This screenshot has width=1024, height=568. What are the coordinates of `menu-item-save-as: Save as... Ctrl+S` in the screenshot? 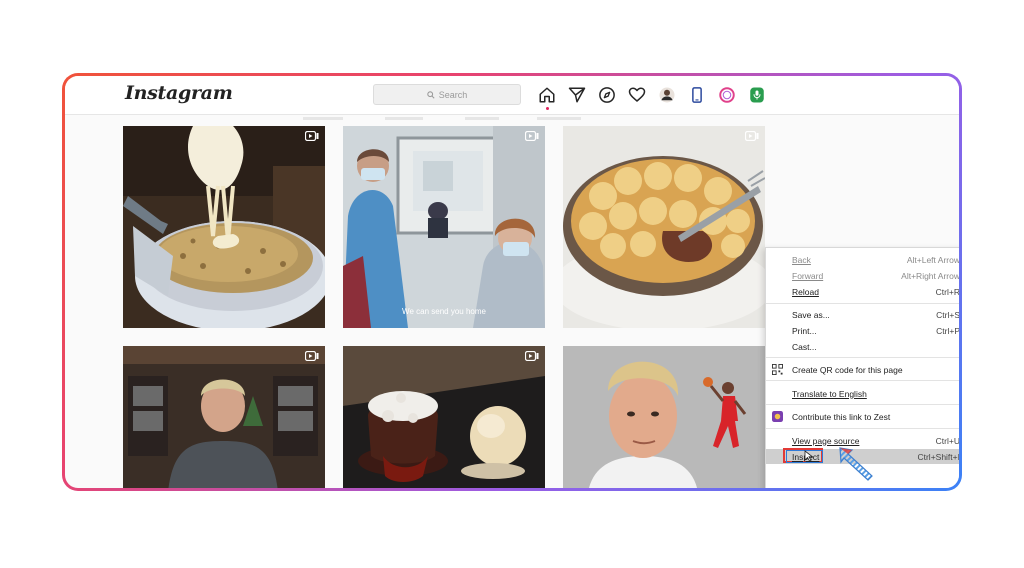 It's located at (862, 314).